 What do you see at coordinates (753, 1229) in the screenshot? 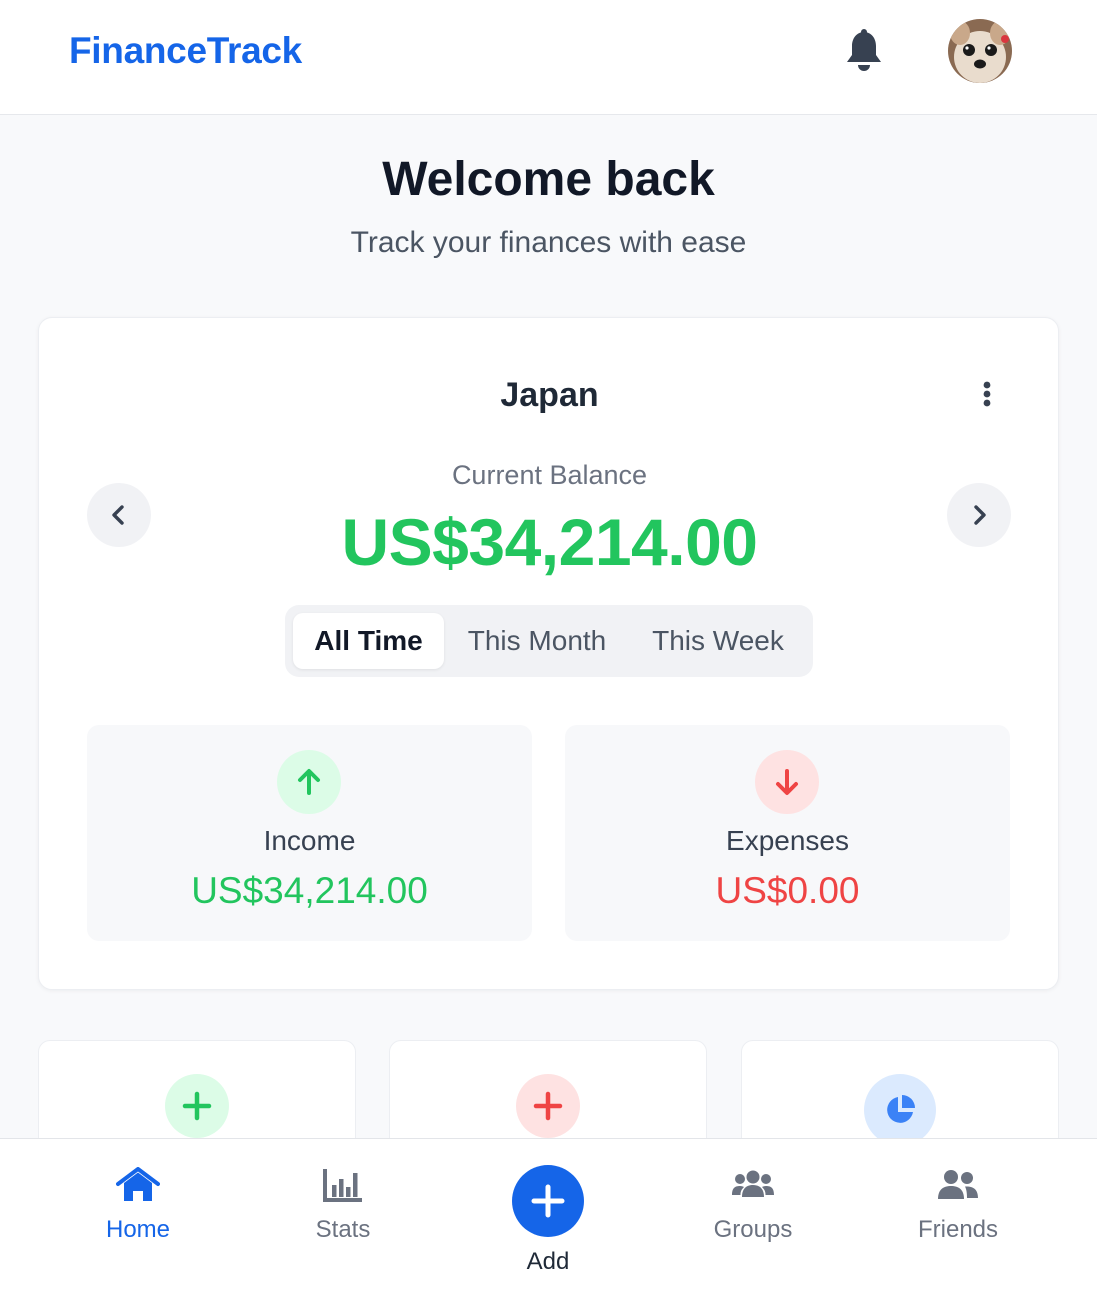
I see `nav-groups-label: Groups` at bounding box center [753, 1229].